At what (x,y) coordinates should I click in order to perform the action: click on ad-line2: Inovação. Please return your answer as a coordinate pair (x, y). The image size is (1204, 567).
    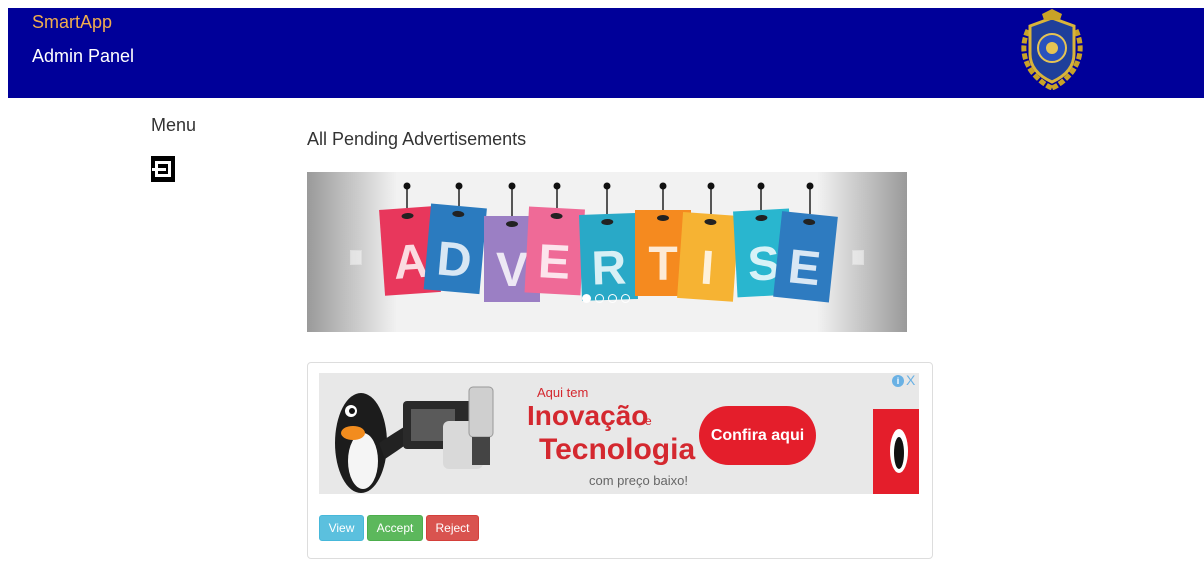
    Looking at the image, I should click on (587, 415).